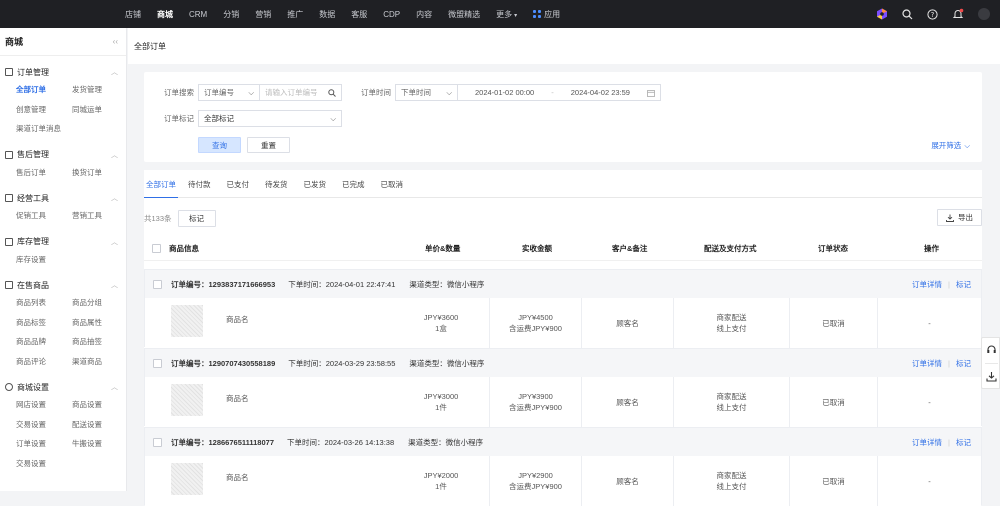 The height and width of the screenshot is (506, 1000). I want to click on order-channel: 渠道类型：微信小程序, so click(447, 363).